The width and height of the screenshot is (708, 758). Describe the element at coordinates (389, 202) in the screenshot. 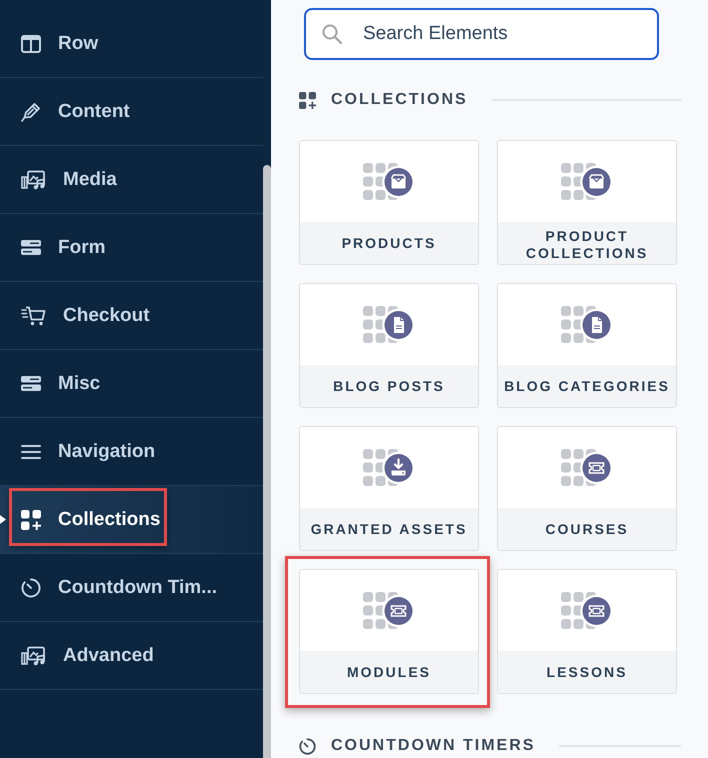

I see `element-card: PRODUCTS` at that location.